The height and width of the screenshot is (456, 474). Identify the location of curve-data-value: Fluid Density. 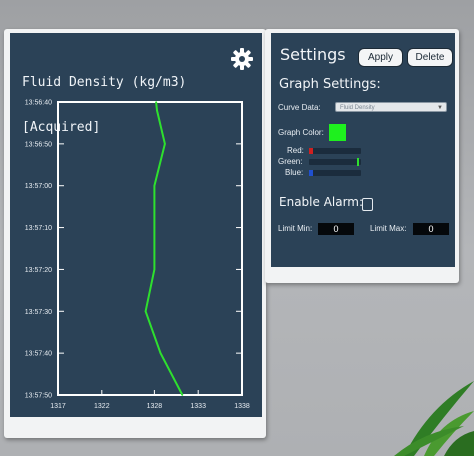
(357, 108).